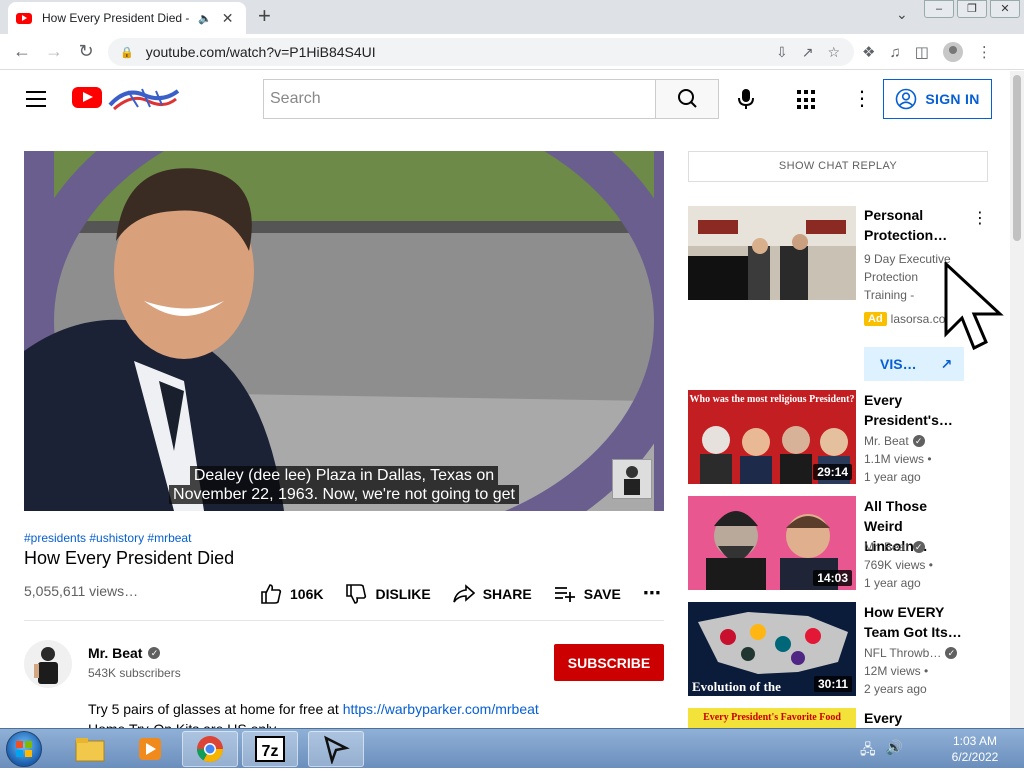 Image resolution: width=1024 pixels, height=771 pixels. Describe the element at coordinates (632, 479) in the screenshot. I see `watermark-thumbnail` at that location.